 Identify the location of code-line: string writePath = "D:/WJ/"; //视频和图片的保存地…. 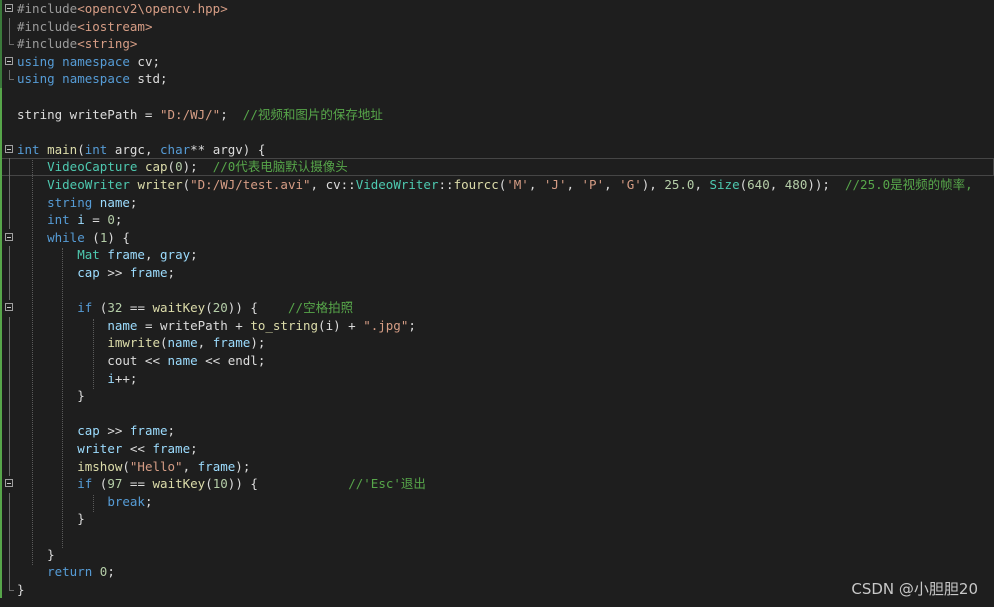
(497, 115).